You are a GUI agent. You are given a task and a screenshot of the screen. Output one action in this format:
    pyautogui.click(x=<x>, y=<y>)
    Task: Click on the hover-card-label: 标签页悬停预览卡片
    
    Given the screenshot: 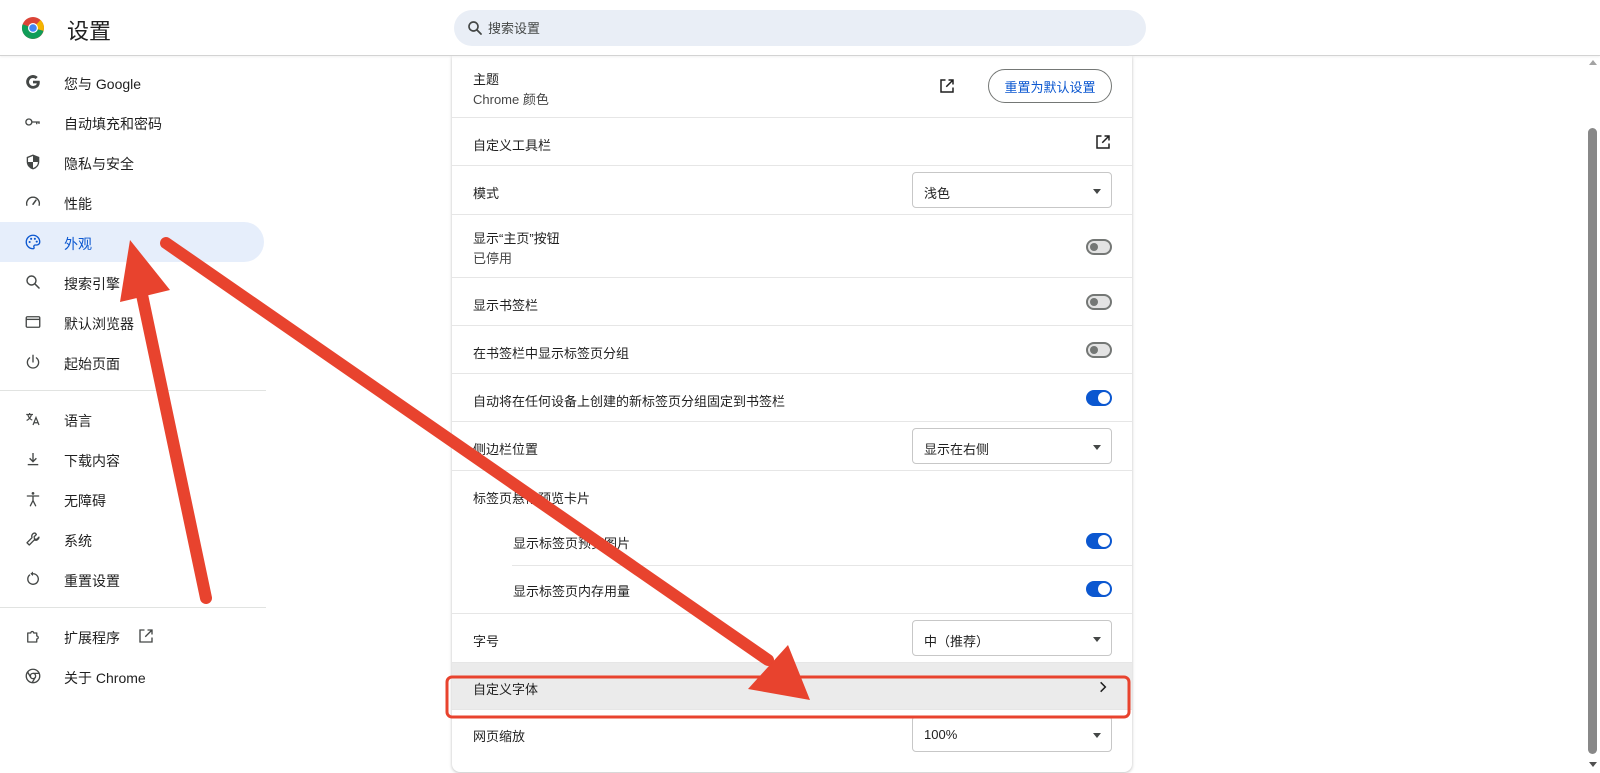 What is the action you would take?
    pyautogui.click(x=532, y=498)
    